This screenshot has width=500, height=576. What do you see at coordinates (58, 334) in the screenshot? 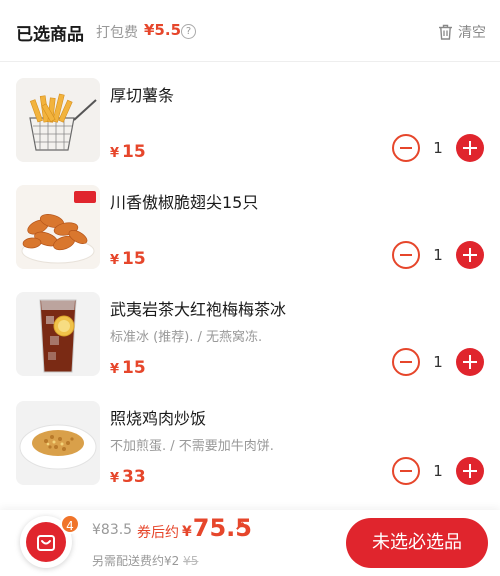
I see `product-image-iced-tea` at bounding box center [58, 334].